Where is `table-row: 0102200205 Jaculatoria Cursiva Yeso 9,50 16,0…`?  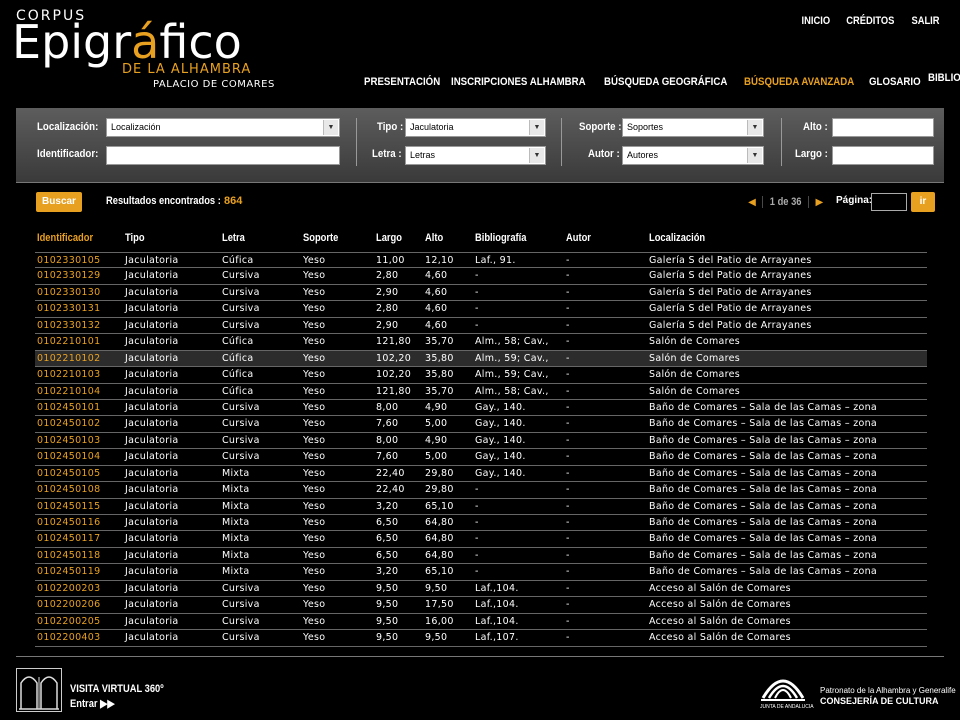 table-row: 0102200205 Jaculatoria Cursiva Yeso 9,50 16,0… is located at coordinates (481, 622).